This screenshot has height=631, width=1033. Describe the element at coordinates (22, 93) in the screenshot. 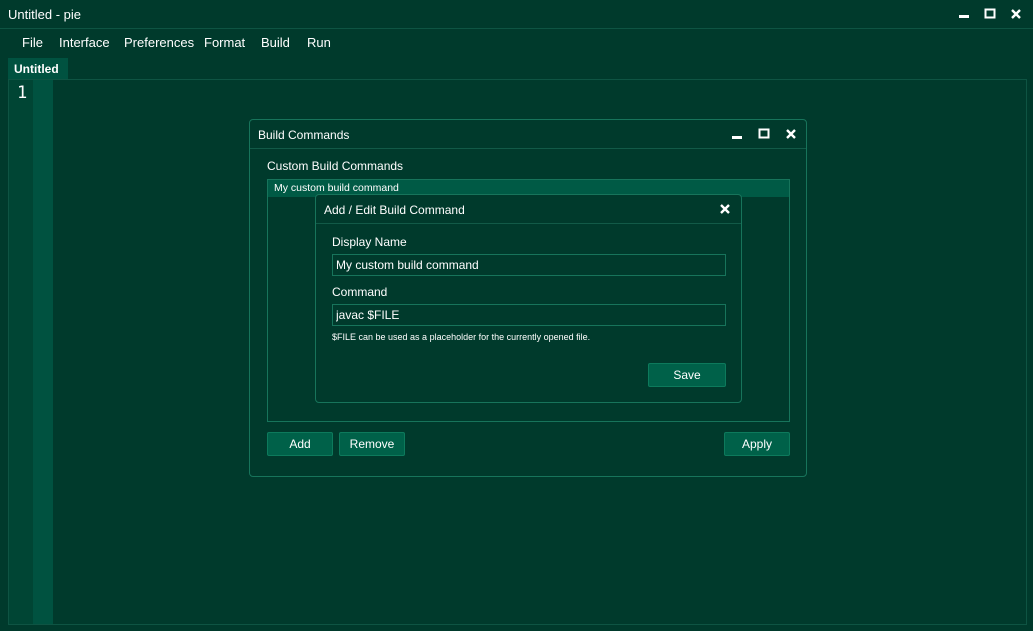

I see `line-number: 1` at that location.